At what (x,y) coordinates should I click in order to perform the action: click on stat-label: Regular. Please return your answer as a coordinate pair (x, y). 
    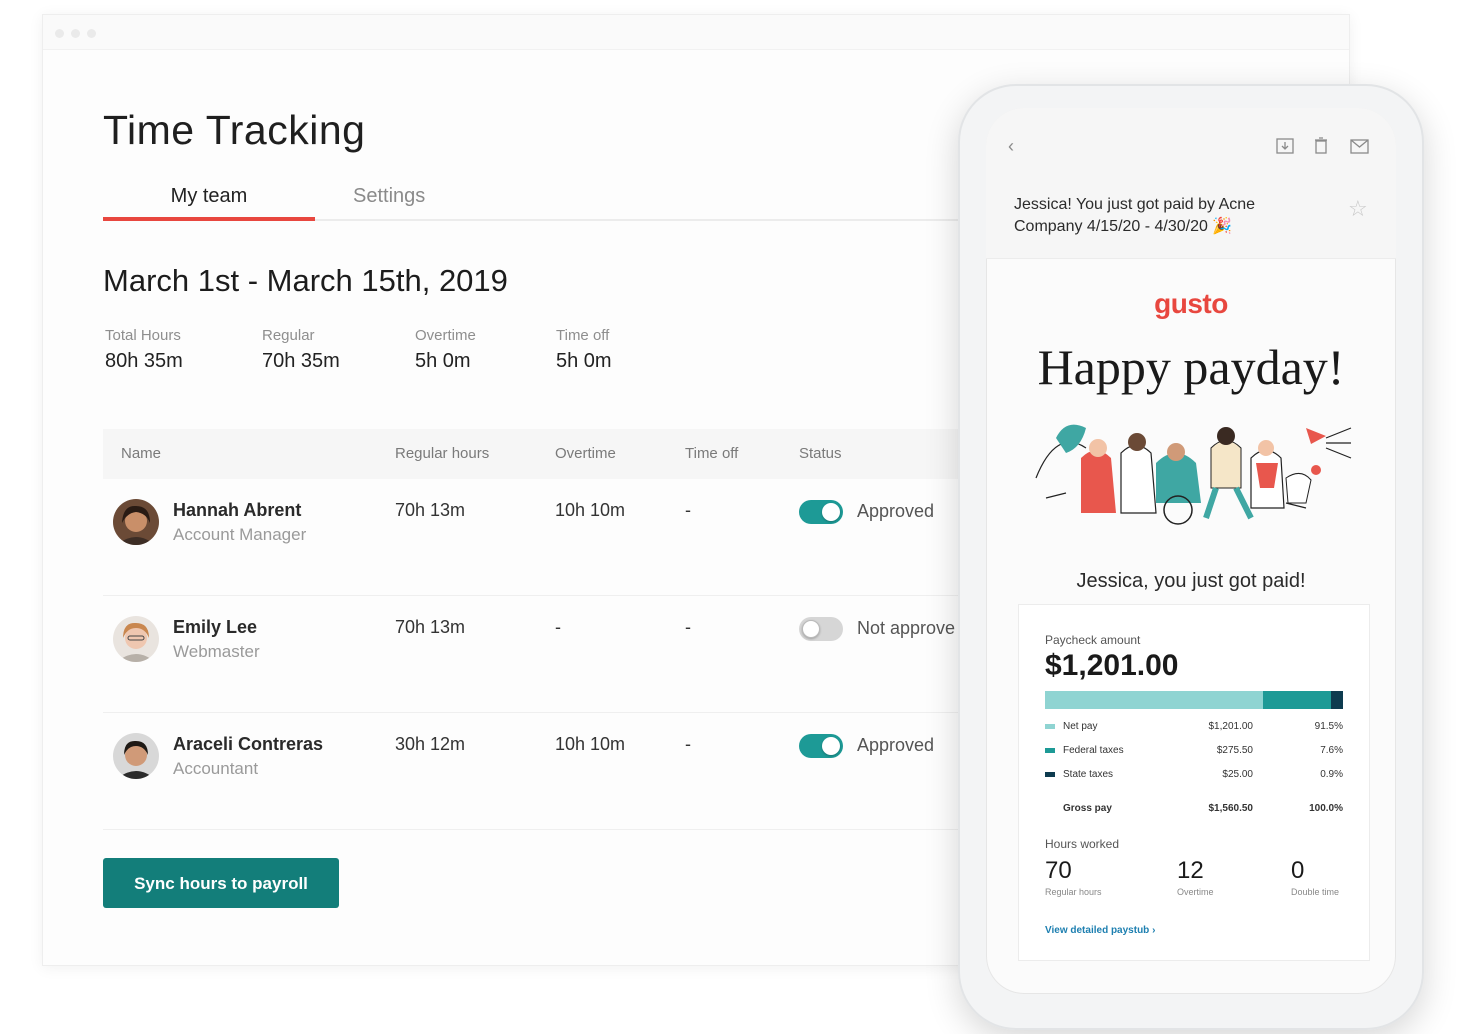
    Looking at the image, I should click on (288, 335).